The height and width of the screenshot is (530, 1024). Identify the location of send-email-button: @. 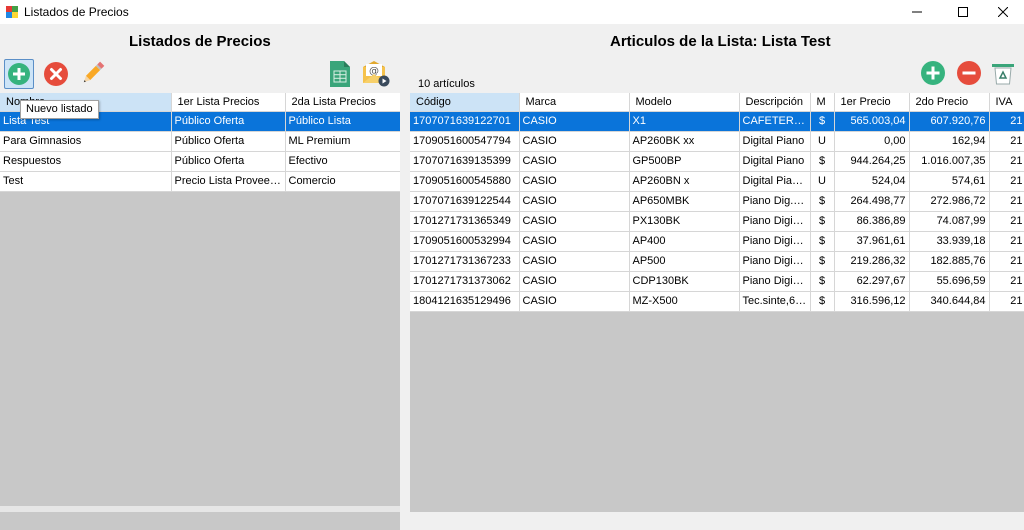
(376, 73).